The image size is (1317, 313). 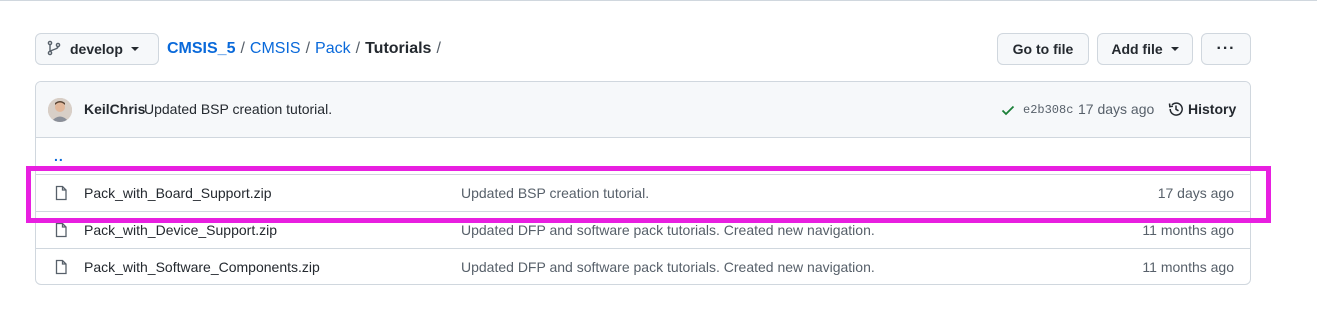 I want to click on go-to-file-button: Go to file, so click(x=1043, y=49).